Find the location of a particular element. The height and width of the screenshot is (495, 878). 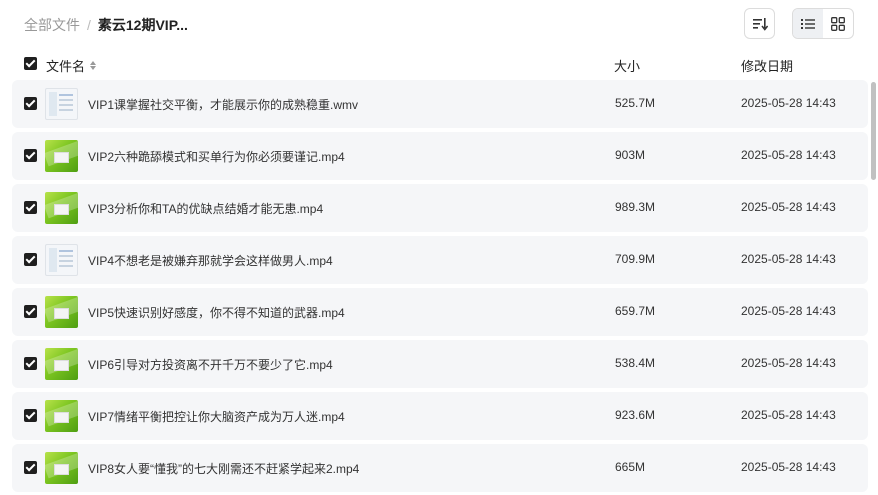

file-name: VIP1课掌握社交平衡，才能展示你的成熟稳重.wmv is located at coordinates (223, 104).